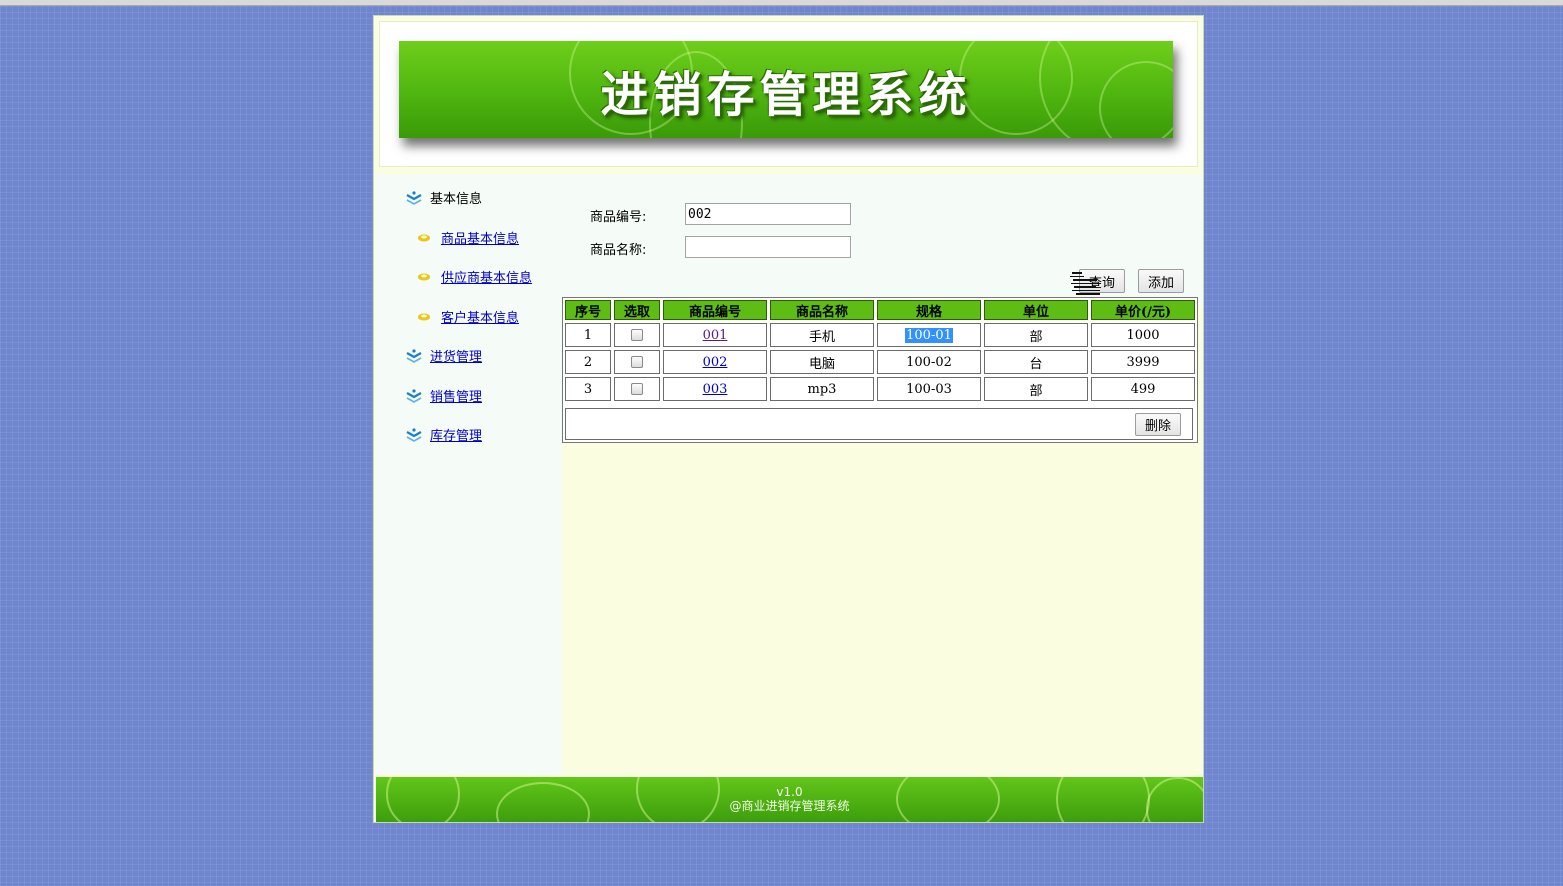  What do you see at coordinates (456, 395) in the screenshot?
I see `sidebar-item-sales-label: 销售管理` at bounding box center [456, 395].